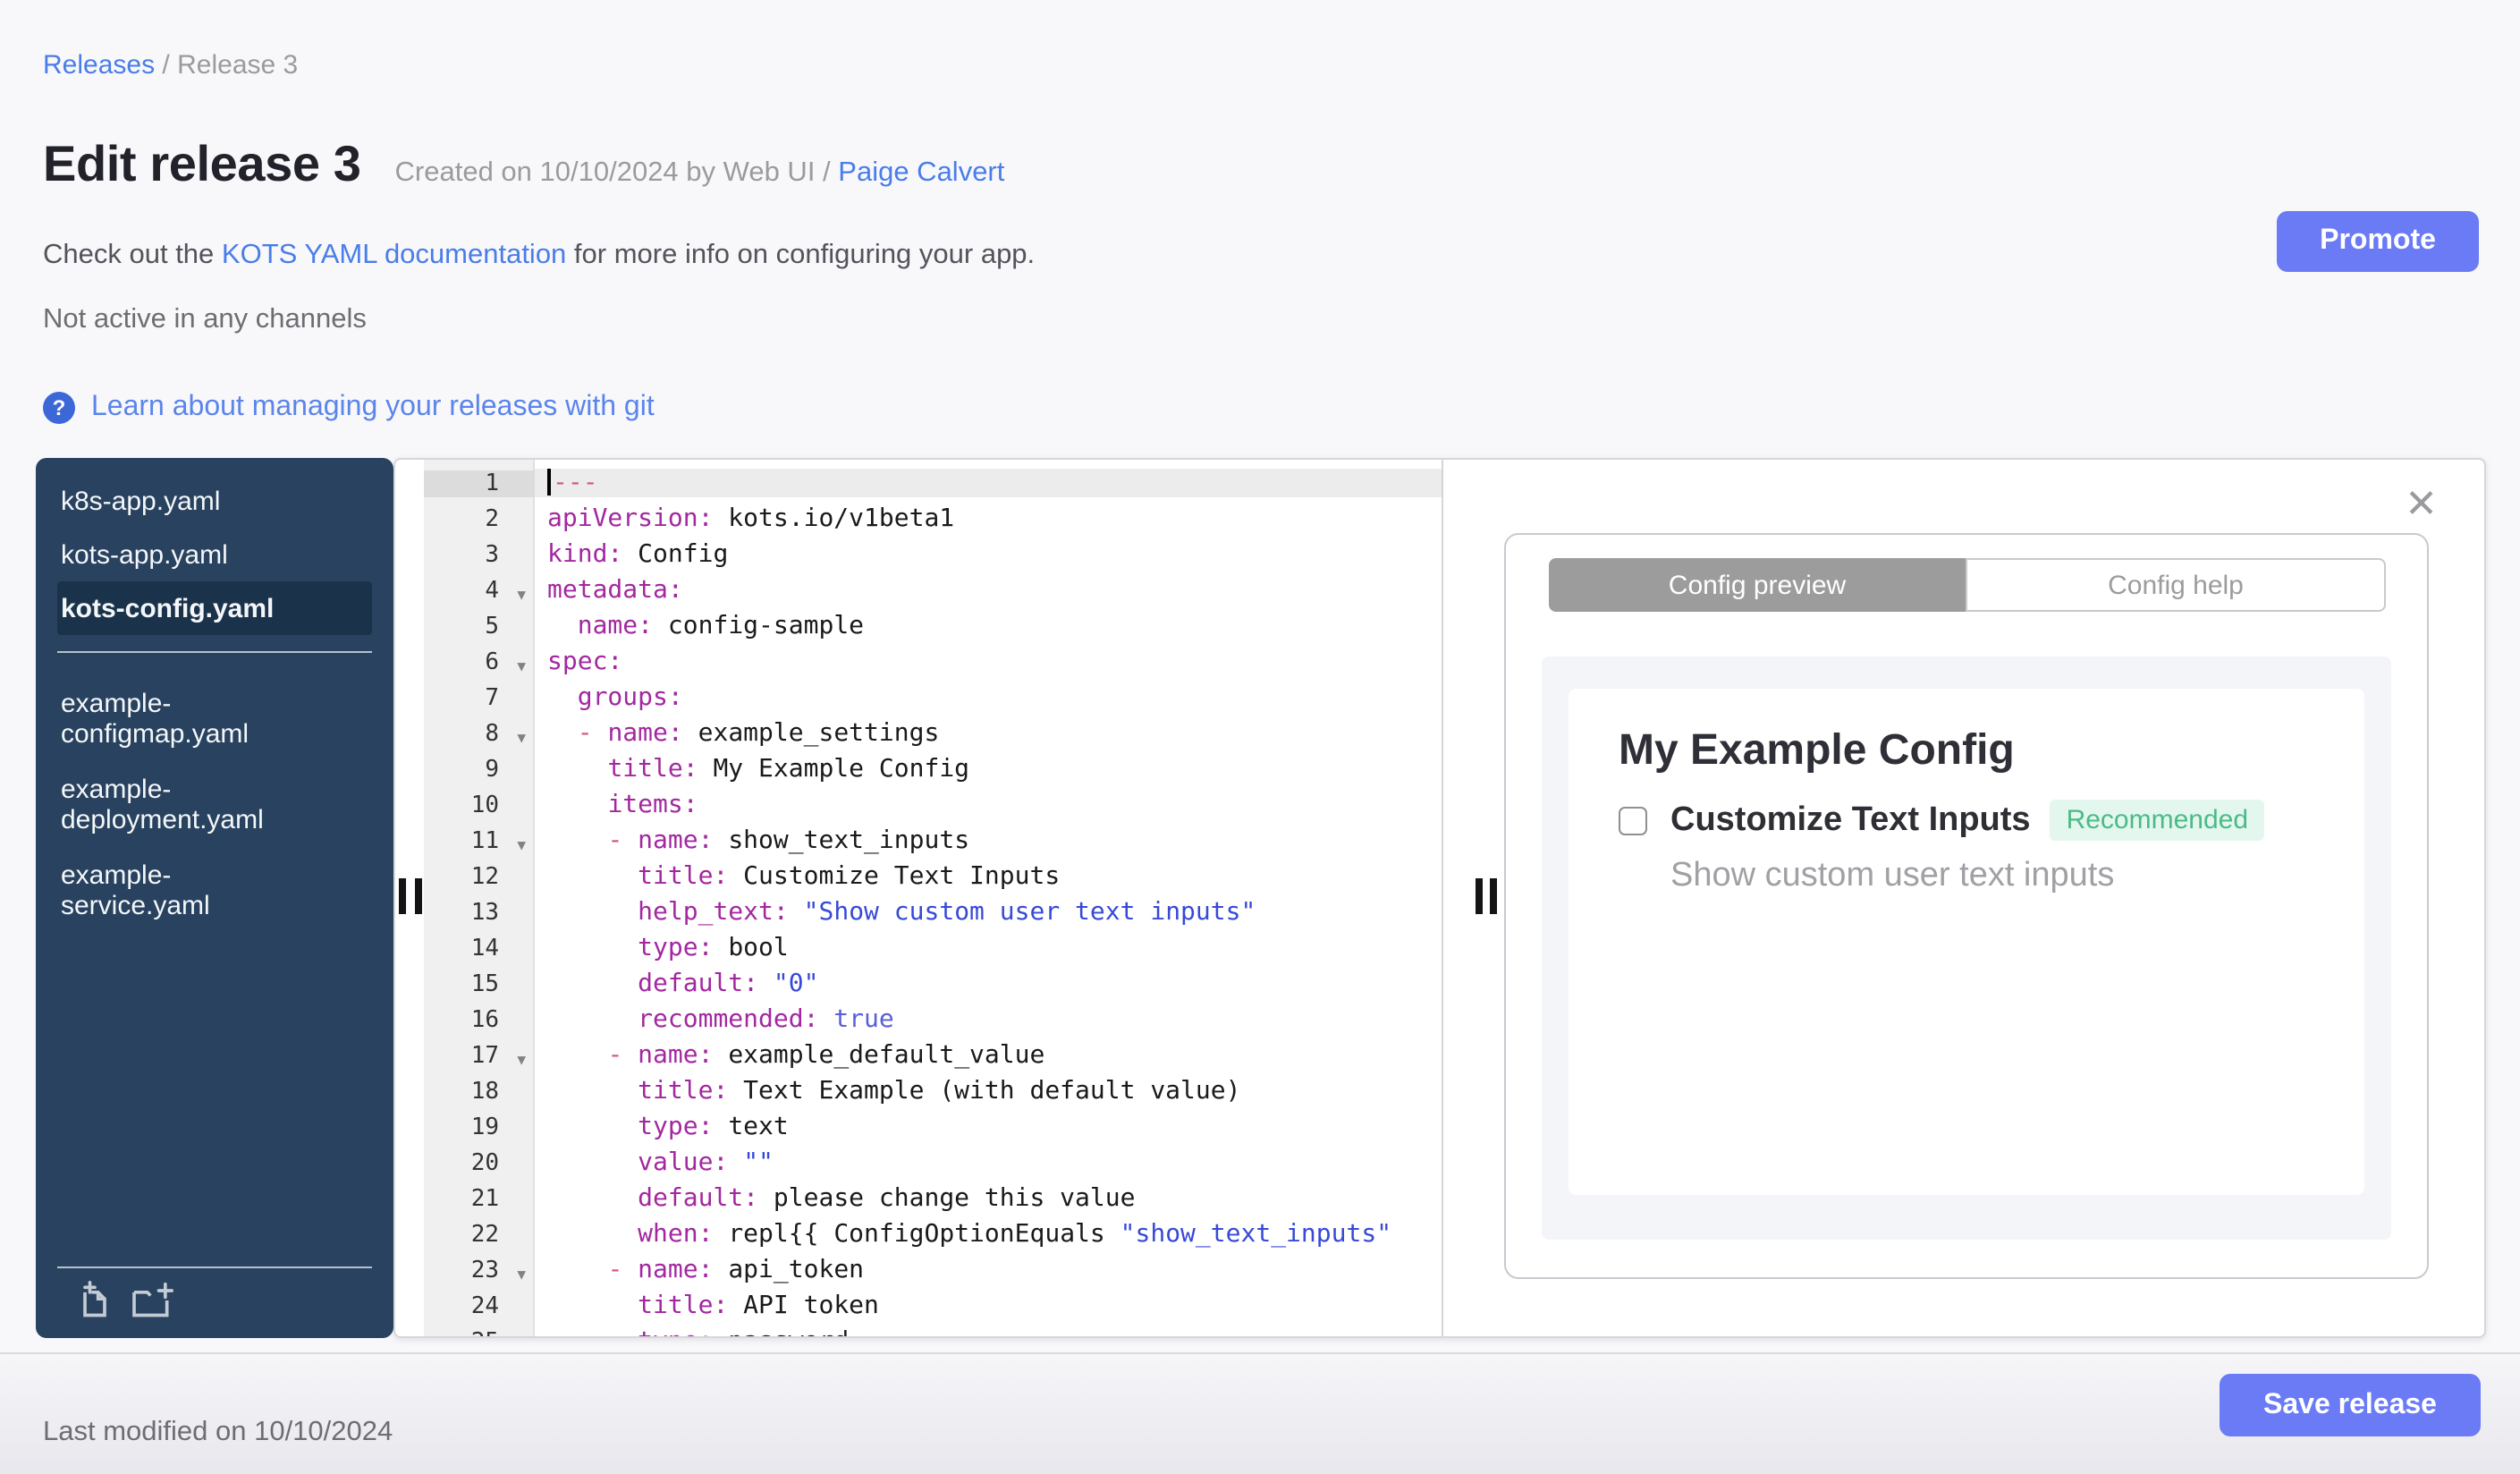 This screenshot has width=2520, height=1474. What do you see at coordinates (2176, 585) in the screenshot?
I see `tab-config-help: Config help` at bounding box center [2176, 585].